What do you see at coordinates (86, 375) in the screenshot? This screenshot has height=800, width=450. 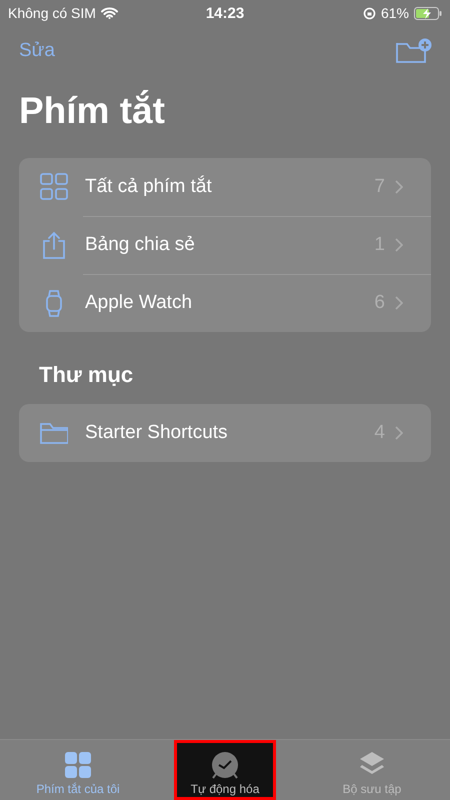 I see `section-heading: Thư mục` at bounding box center [86, 375].